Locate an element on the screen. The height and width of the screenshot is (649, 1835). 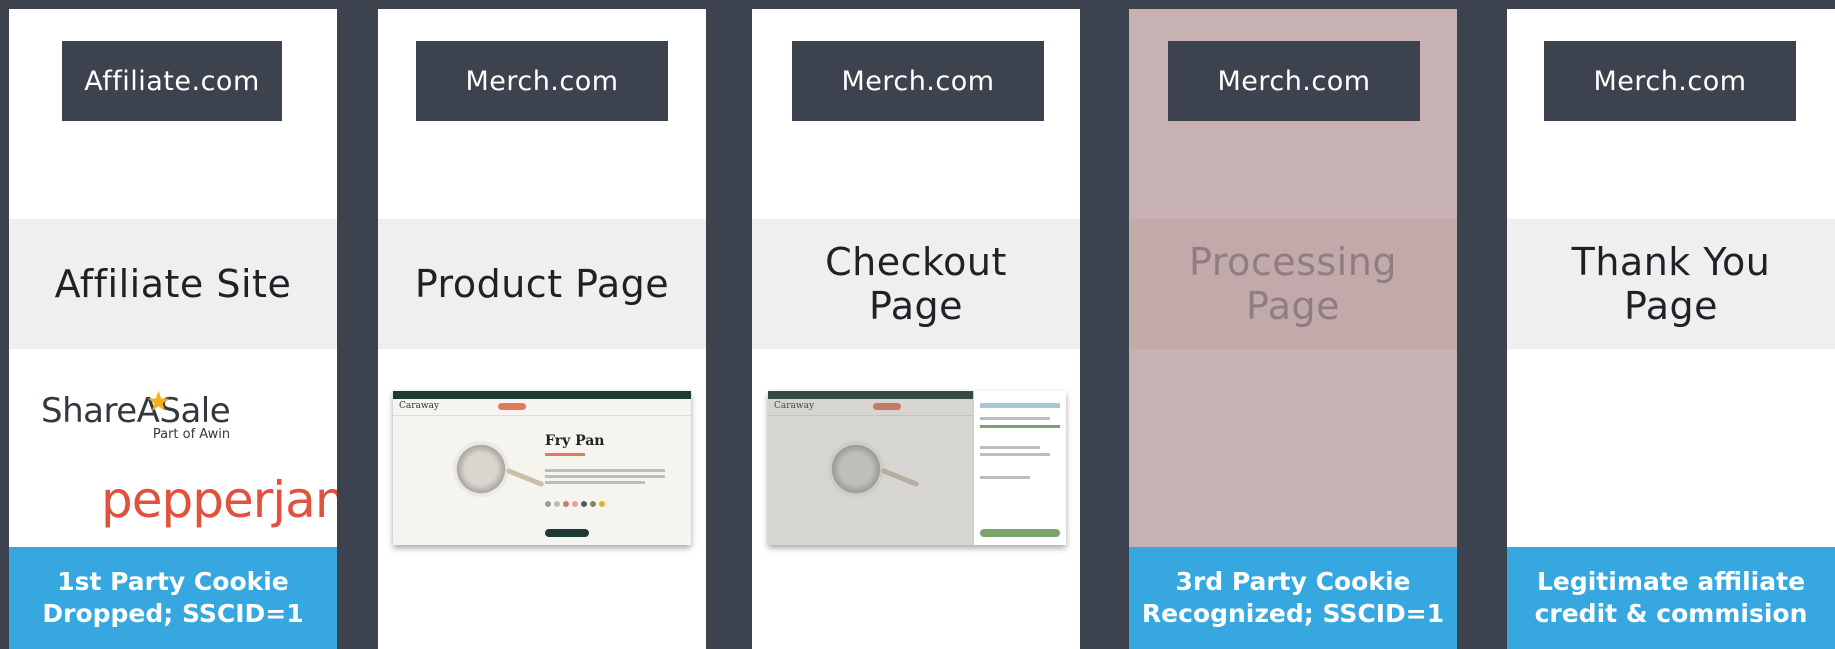
page-title: Checkout Page is located at coordinates (916, 284).